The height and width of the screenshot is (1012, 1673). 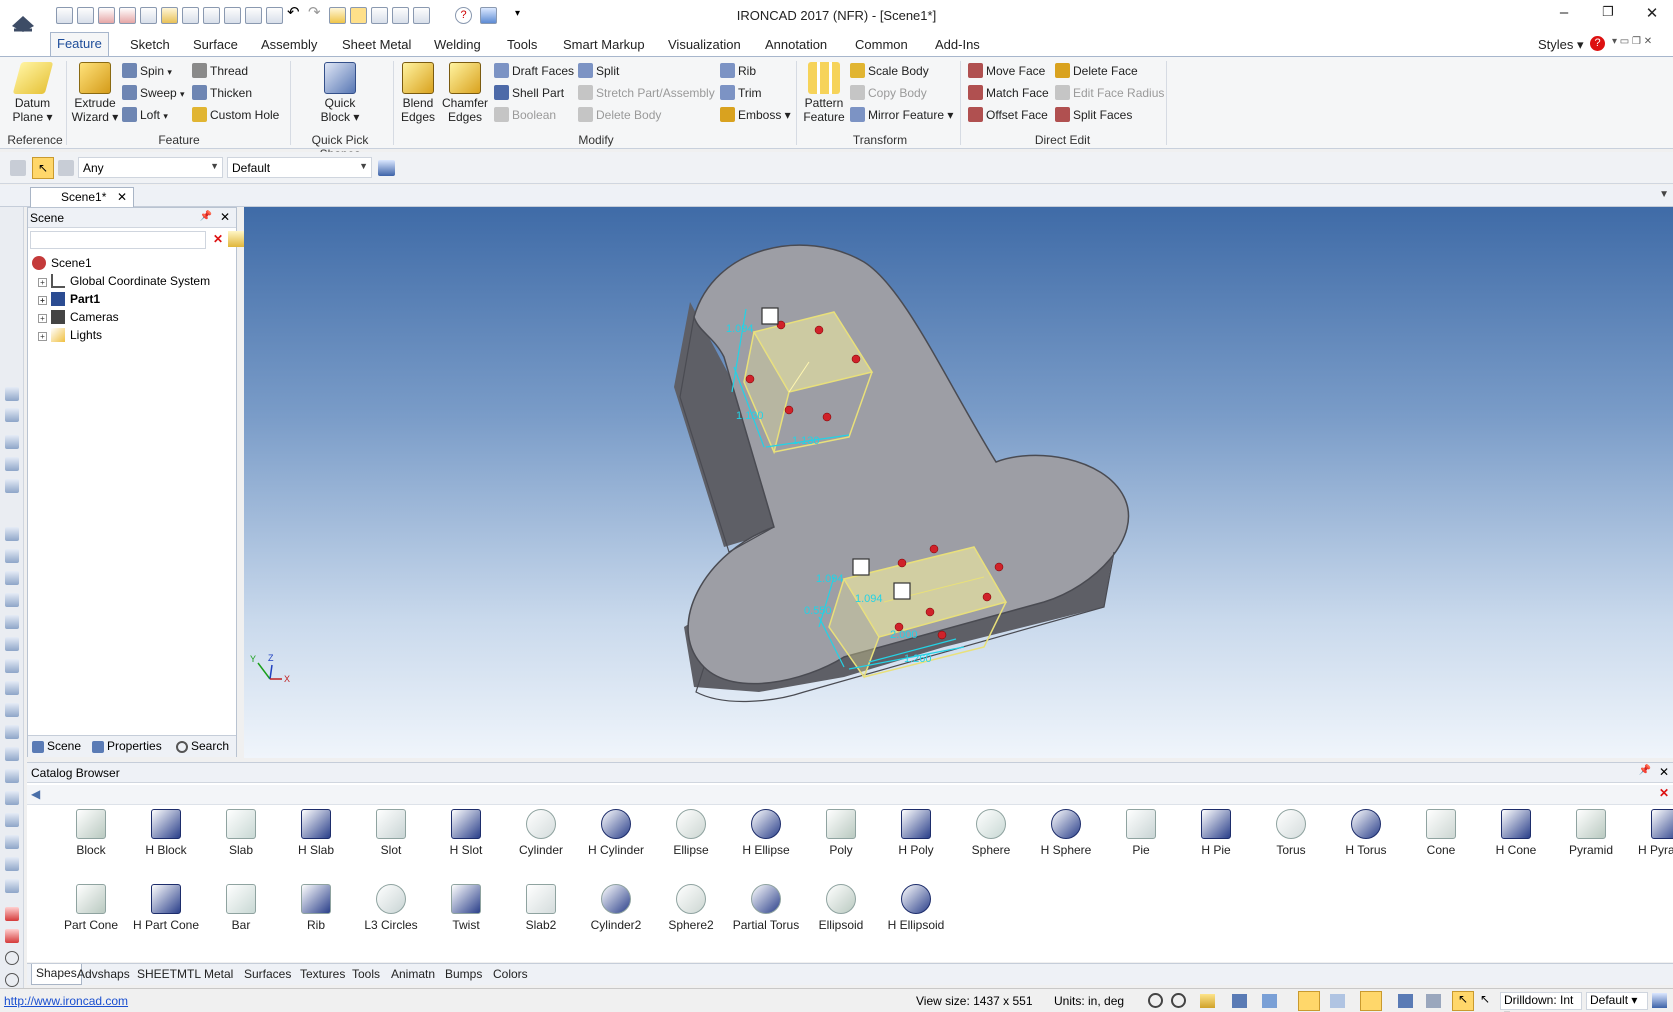 What do you see at coordinates (215, 44) in the screenshot?
I see `tab-surface: Surface` at bounding box center [215, 44].